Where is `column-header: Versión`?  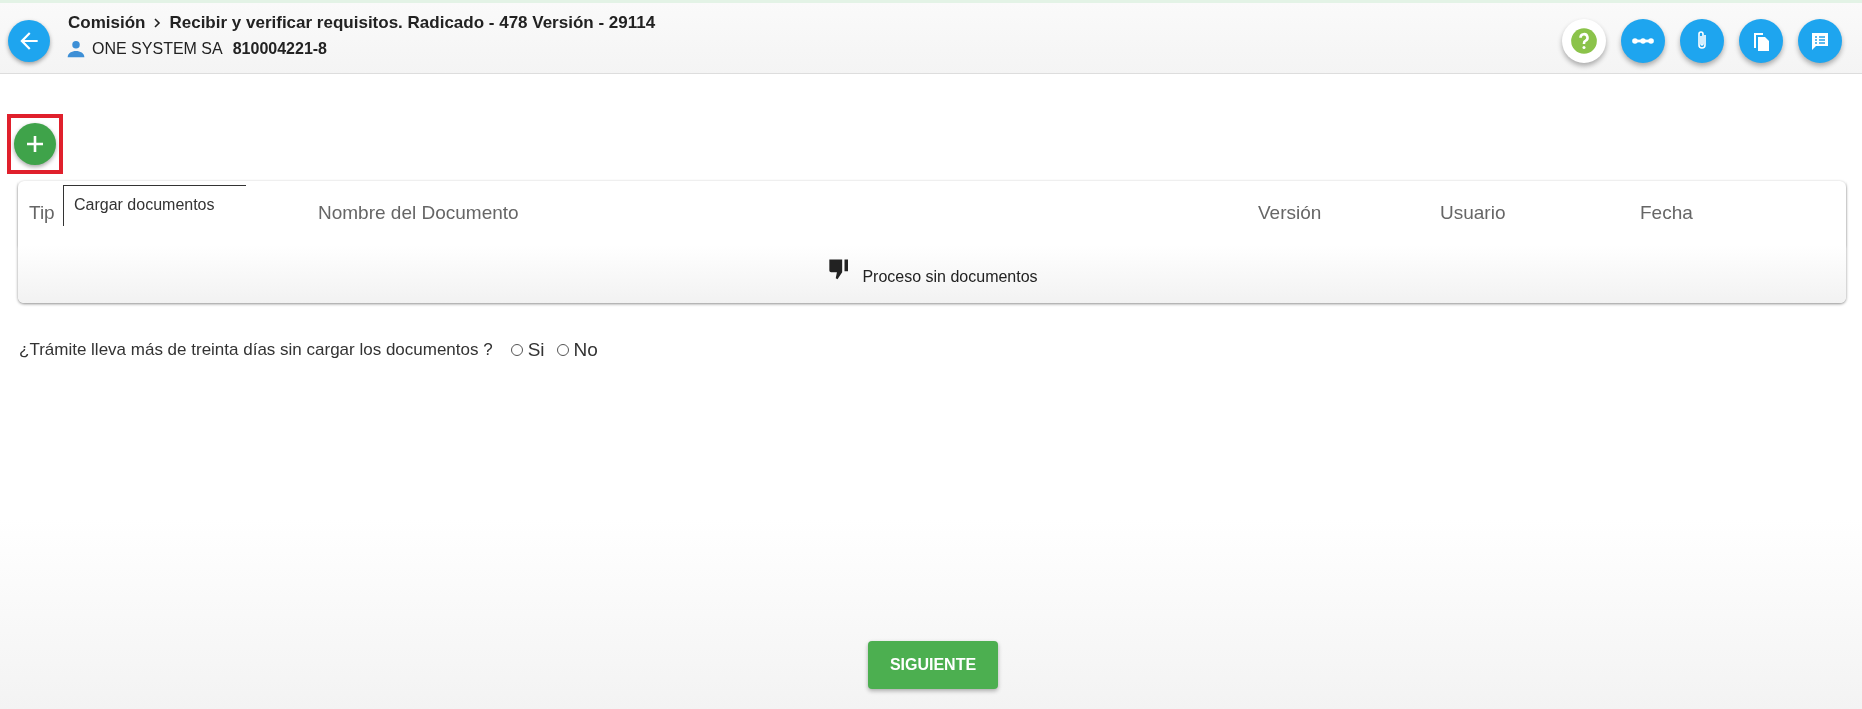 column-header: Versión is located at coordinates (1290, 212).